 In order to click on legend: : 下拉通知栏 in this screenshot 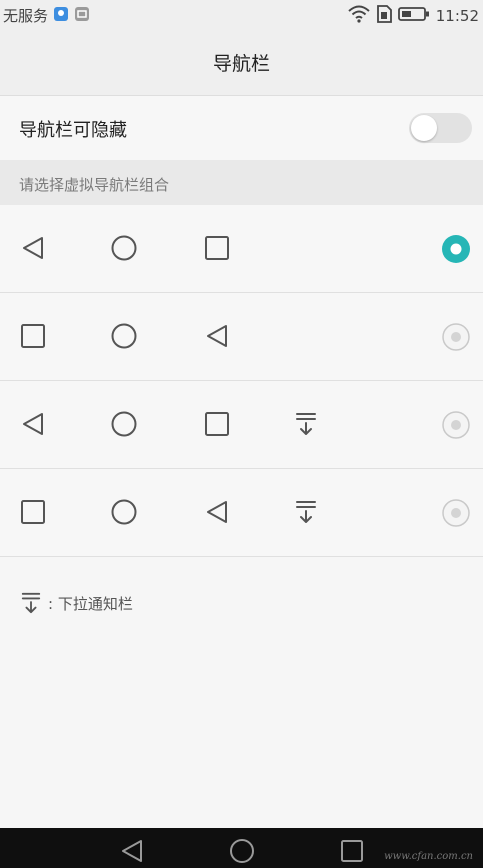, I will do `click(76, 603)`.